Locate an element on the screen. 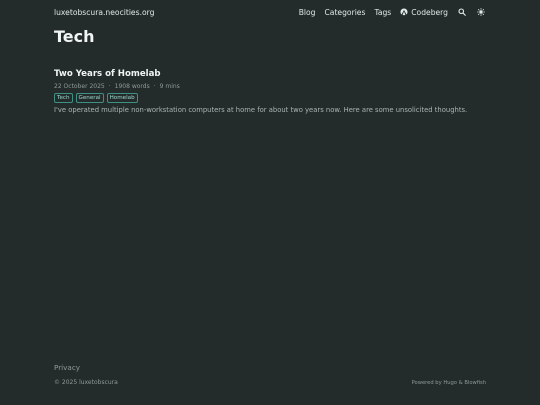 Image resolution: width=540 pixels, height=405 pixels. theme-toggle-button is located at coordinates (481, 12).